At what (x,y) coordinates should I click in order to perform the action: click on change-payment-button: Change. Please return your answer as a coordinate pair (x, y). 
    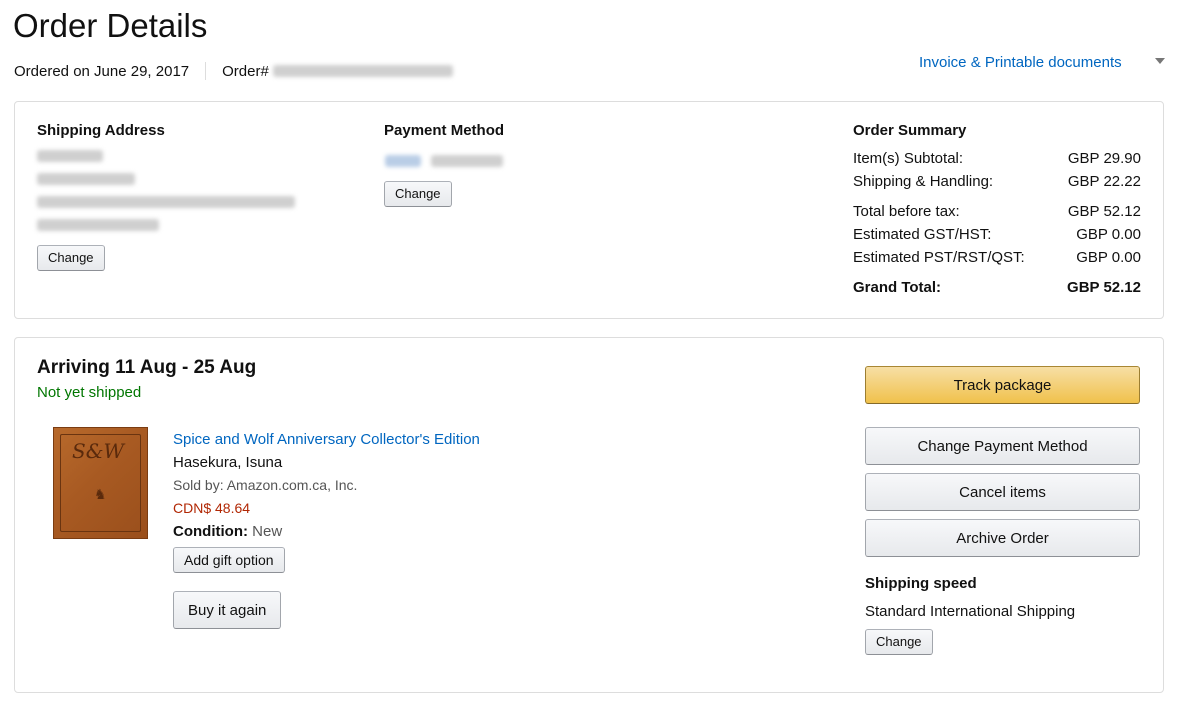
    Looking at the image, I should click on (418, 194).